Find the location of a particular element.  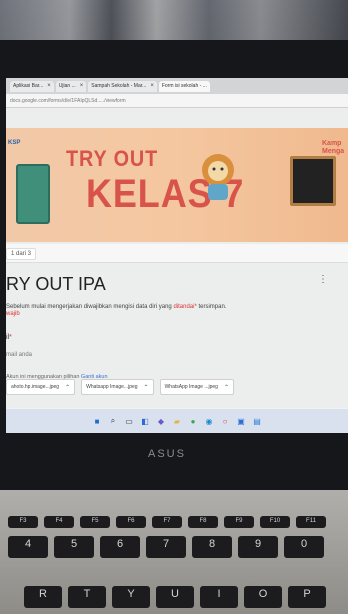

letter-key-row: RTYUIOP is located at coordinates (175, 597).